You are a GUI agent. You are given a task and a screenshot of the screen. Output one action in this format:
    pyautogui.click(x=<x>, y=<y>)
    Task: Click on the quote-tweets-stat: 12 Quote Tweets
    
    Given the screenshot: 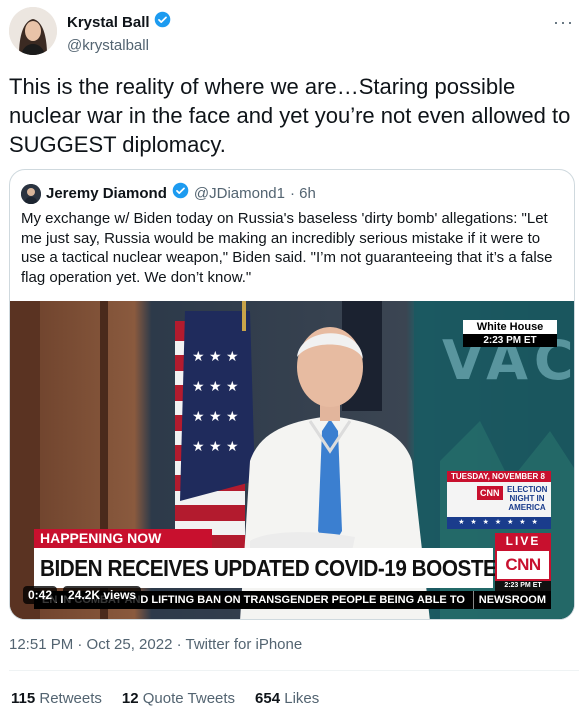 What is the action you would take?
    pyautogui.click(x=178, y=699)
    